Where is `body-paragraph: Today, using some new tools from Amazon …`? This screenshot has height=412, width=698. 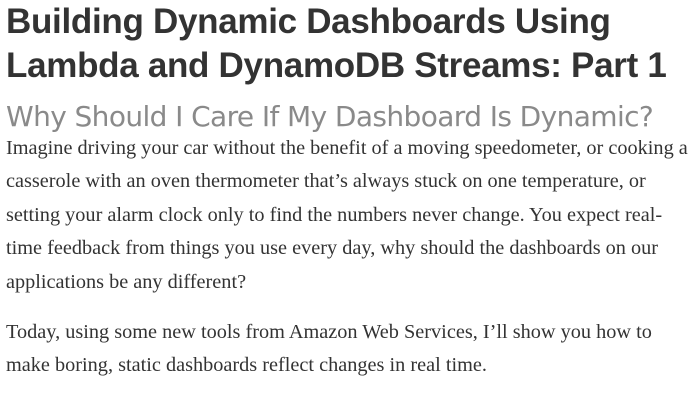
body-paragraph: Today, using some new tools from Amazon … is located at coordinates (329, 349).